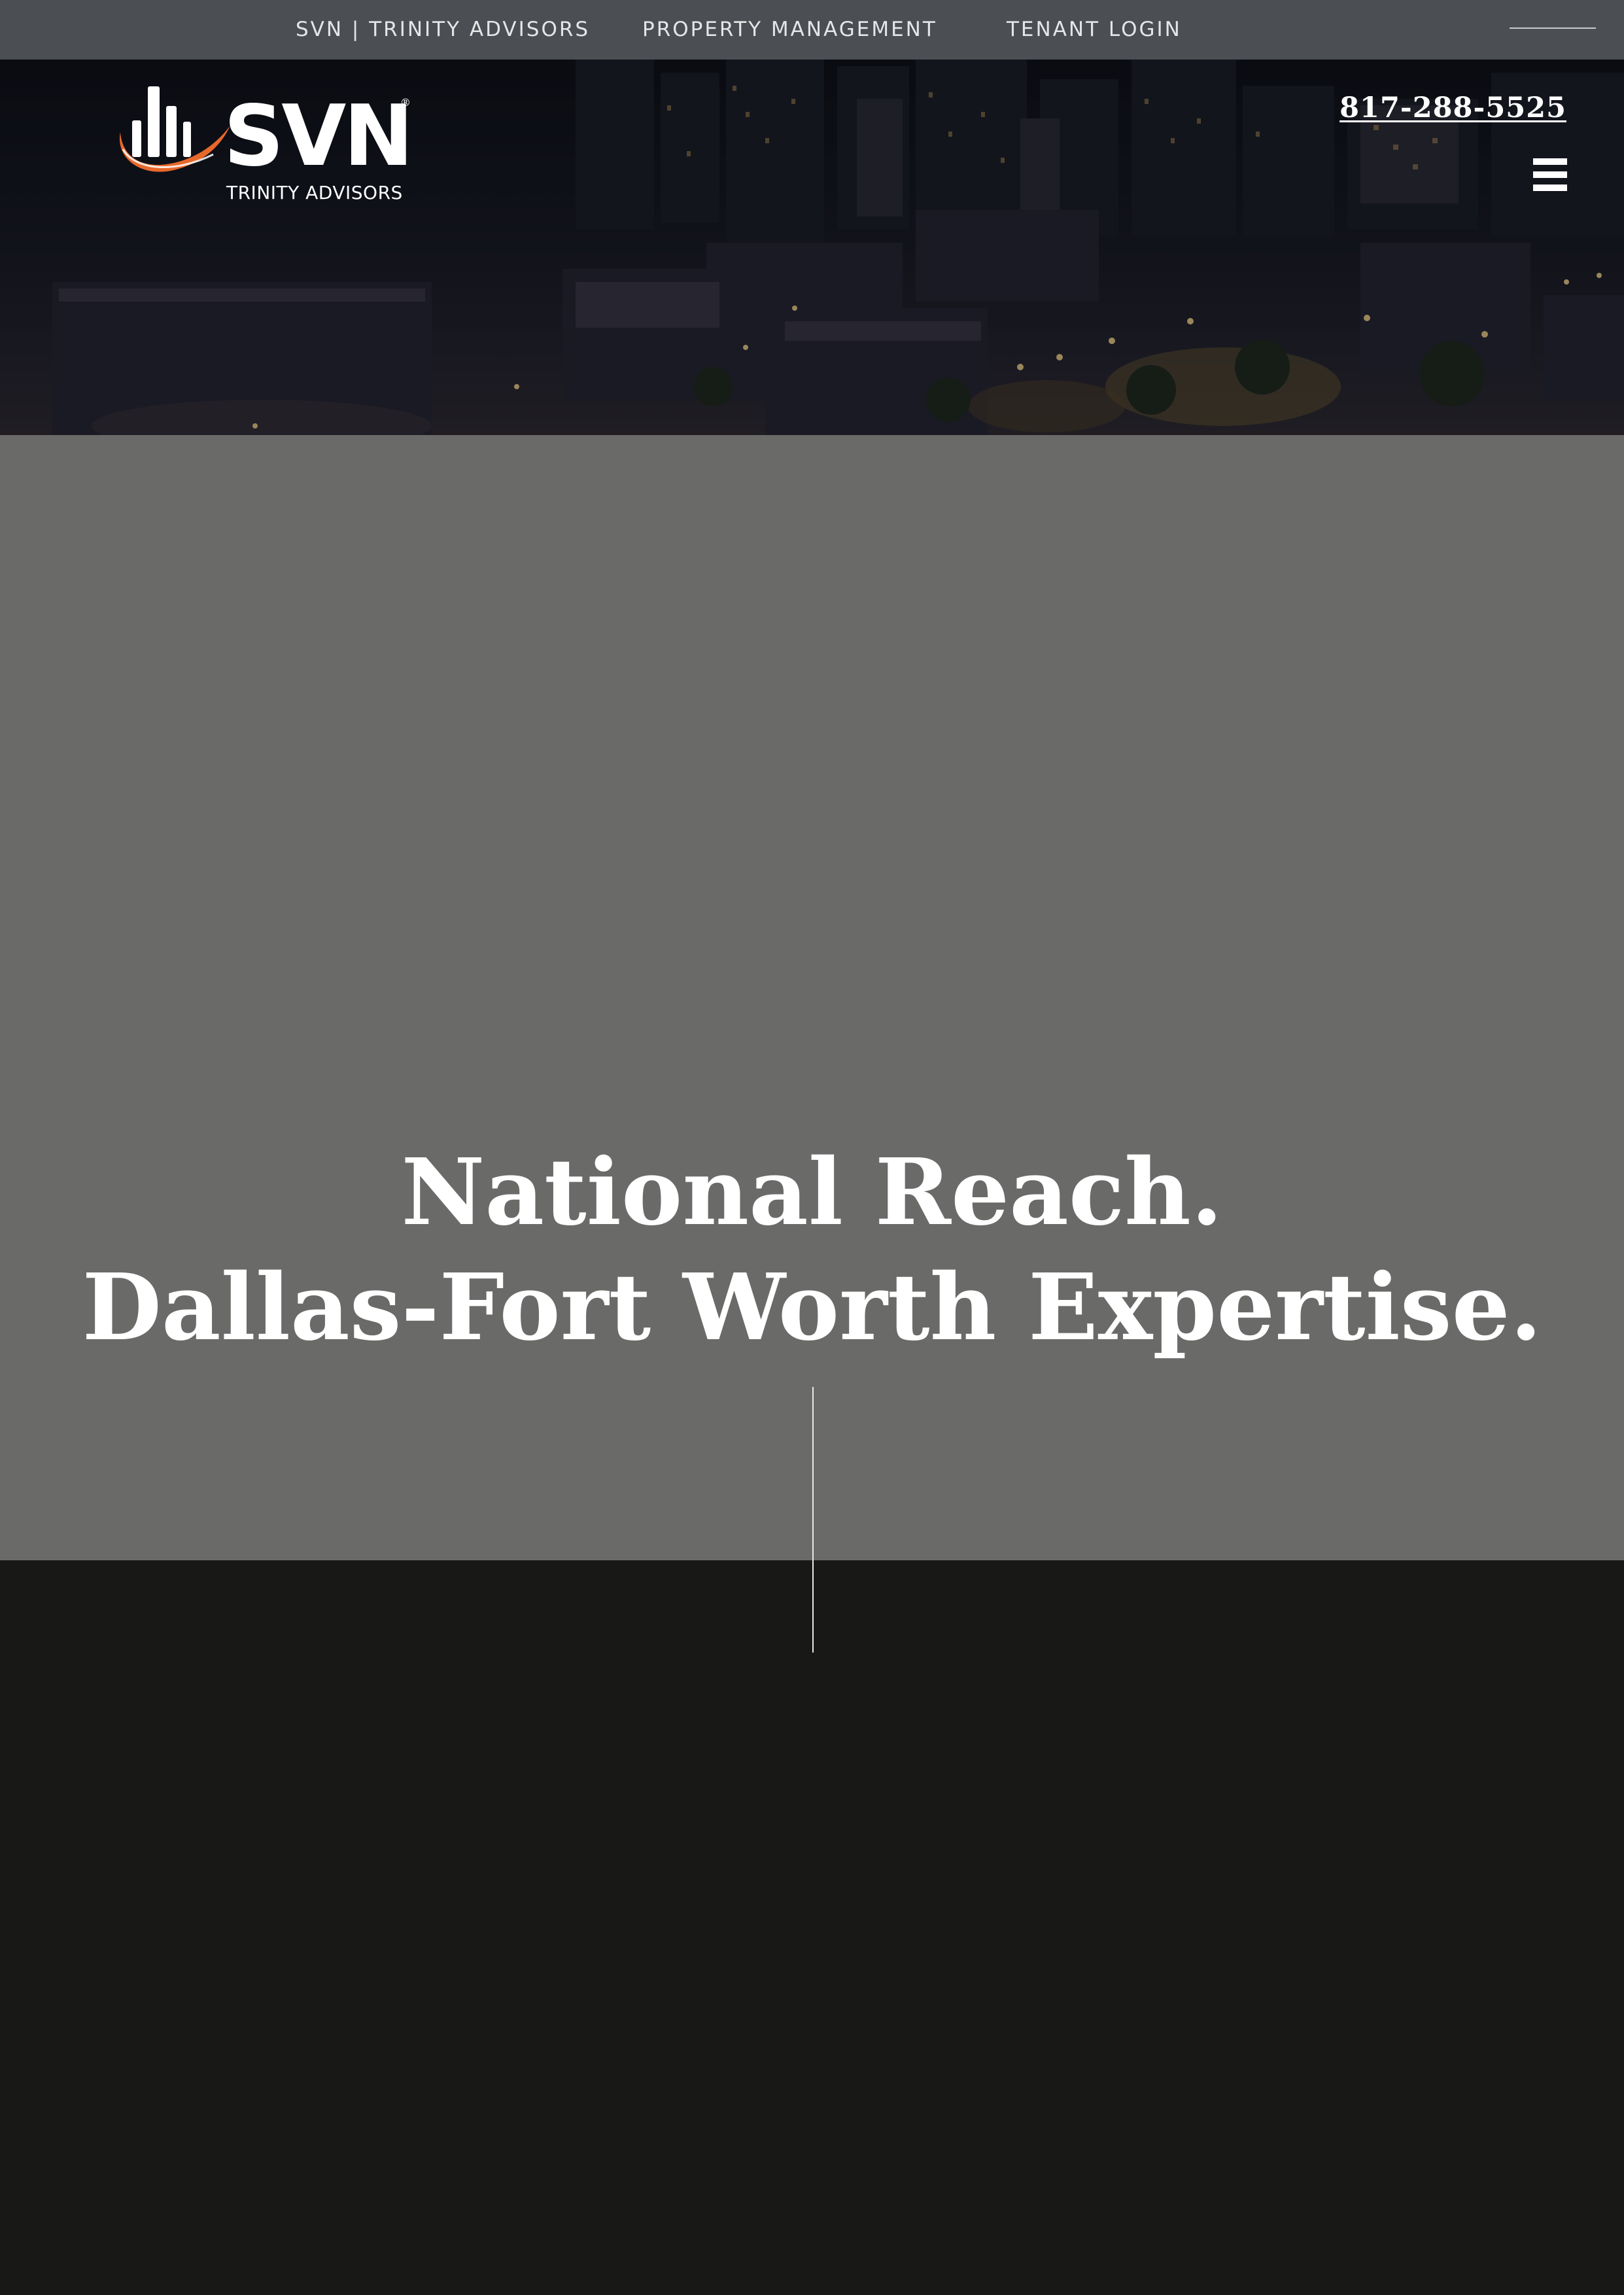  I want to click on logo-image: SVN ® TRINITY ADVISORS, so click(264, 144).